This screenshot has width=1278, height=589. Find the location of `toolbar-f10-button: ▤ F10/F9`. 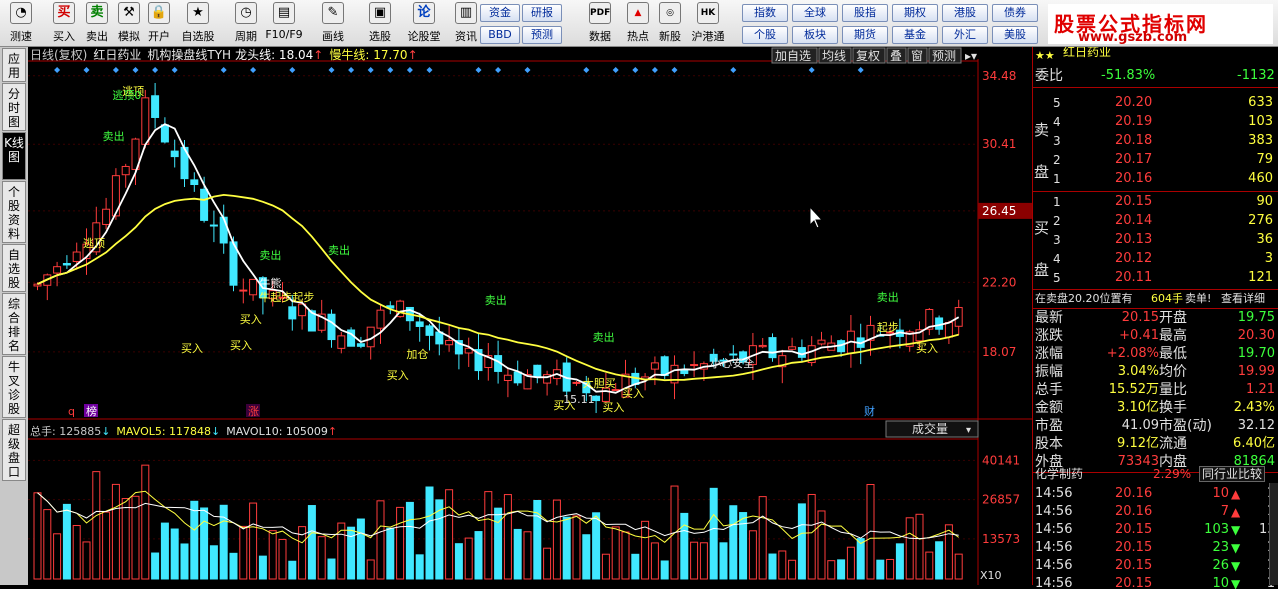

toolbar-f10-button: ▤ F10/F9 is located at coordinates (284, 24).